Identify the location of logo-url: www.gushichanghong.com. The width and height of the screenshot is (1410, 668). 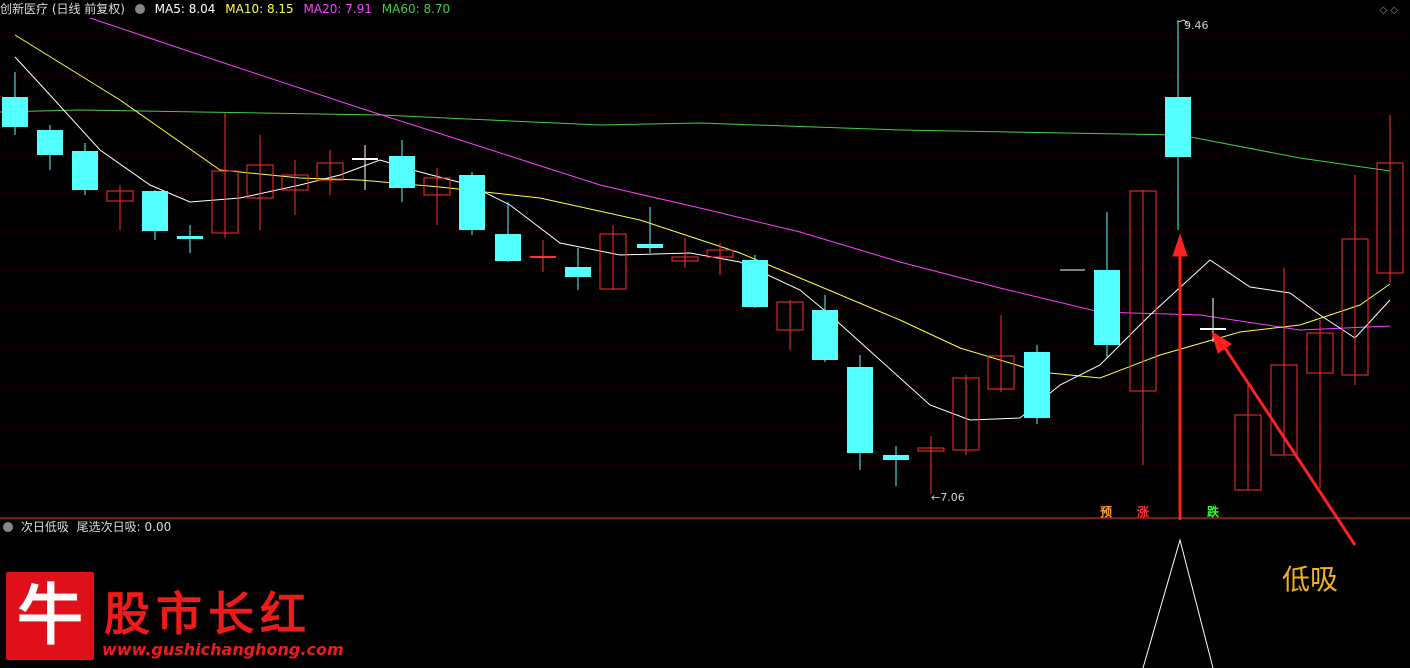
(223, 649).